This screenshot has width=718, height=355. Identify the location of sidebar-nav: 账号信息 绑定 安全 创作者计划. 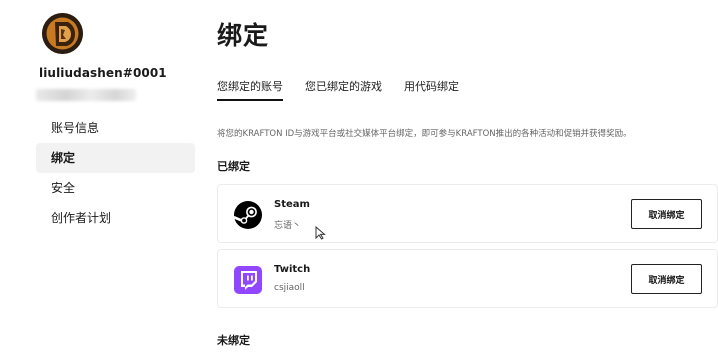
(115, 173).